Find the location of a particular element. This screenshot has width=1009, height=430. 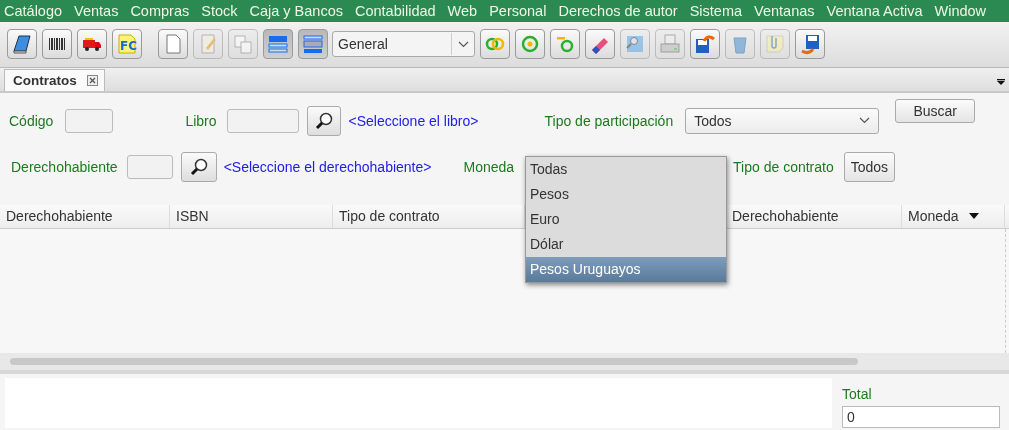

scrollbar-thumb is located at coordinates (434, 362).